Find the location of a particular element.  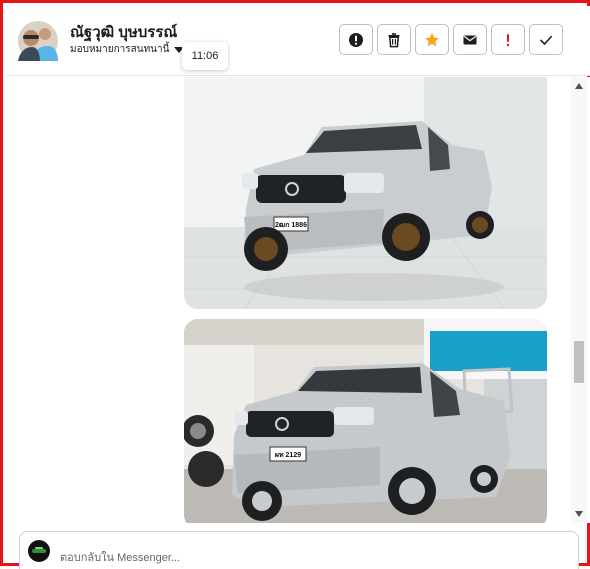

conversation-actions is located at coordinates (451, 39).